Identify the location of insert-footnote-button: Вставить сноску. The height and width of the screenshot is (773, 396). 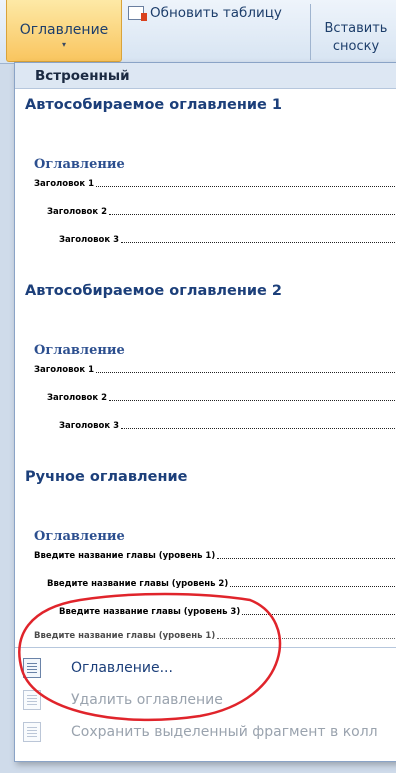
(356, 38).